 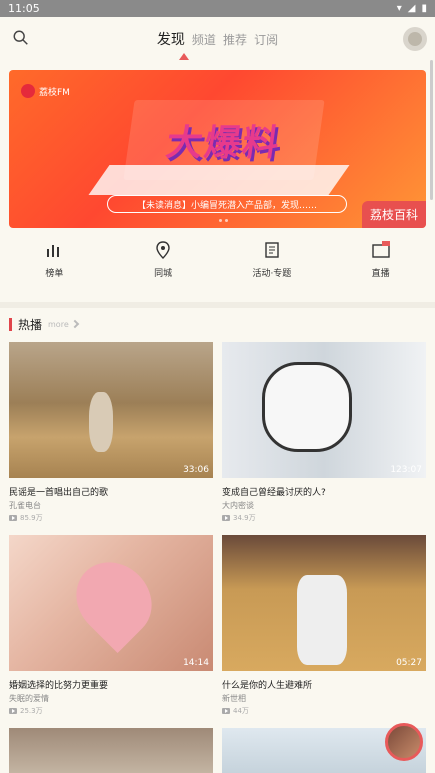 What do you see at coordinates (274, 493) in the screenshot?
I see `card-title: 变成自己曾经最讨厌的人?` at bounding box center [274, 493].